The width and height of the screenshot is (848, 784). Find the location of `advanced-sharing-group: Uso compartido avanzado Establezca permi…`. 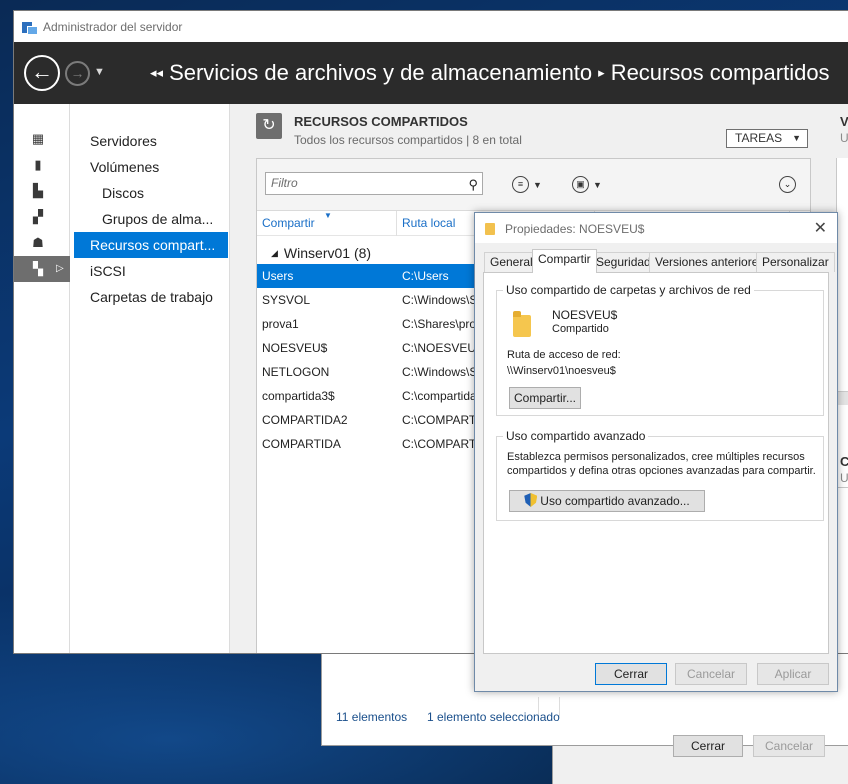

advanced-sharing-group: Uso compartido avanzado Establezca permi… is located at coordinates (660, 475).